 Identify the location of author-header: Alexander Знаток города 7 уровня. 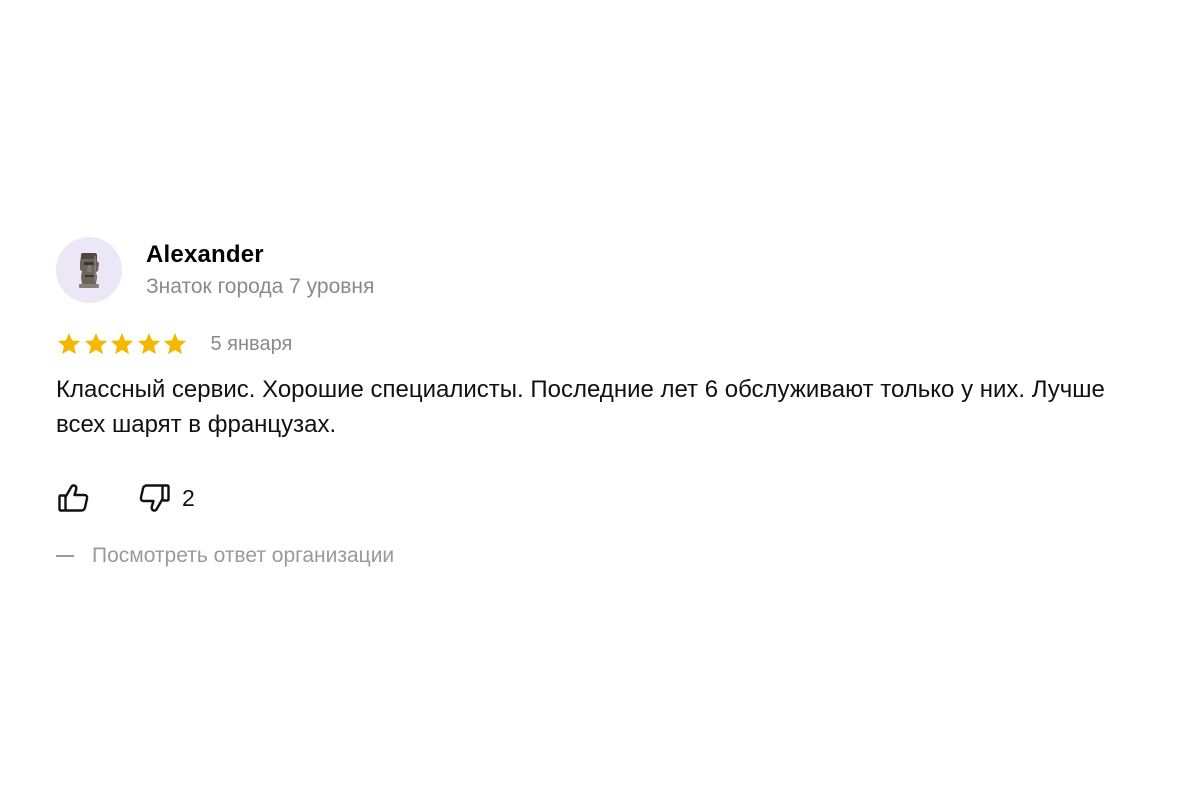
(601, 270).